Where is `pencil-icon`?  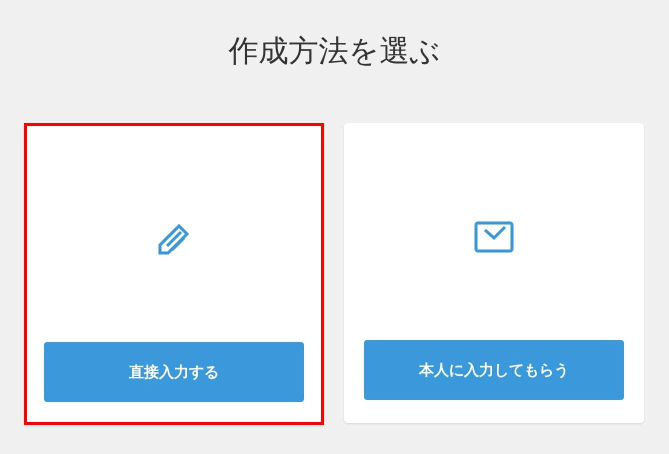
pencil-icon is located at coordinates (174, 238).